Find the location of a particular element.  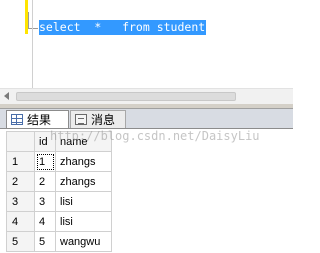

column-header-id: id is located at coordinates (45, 141).